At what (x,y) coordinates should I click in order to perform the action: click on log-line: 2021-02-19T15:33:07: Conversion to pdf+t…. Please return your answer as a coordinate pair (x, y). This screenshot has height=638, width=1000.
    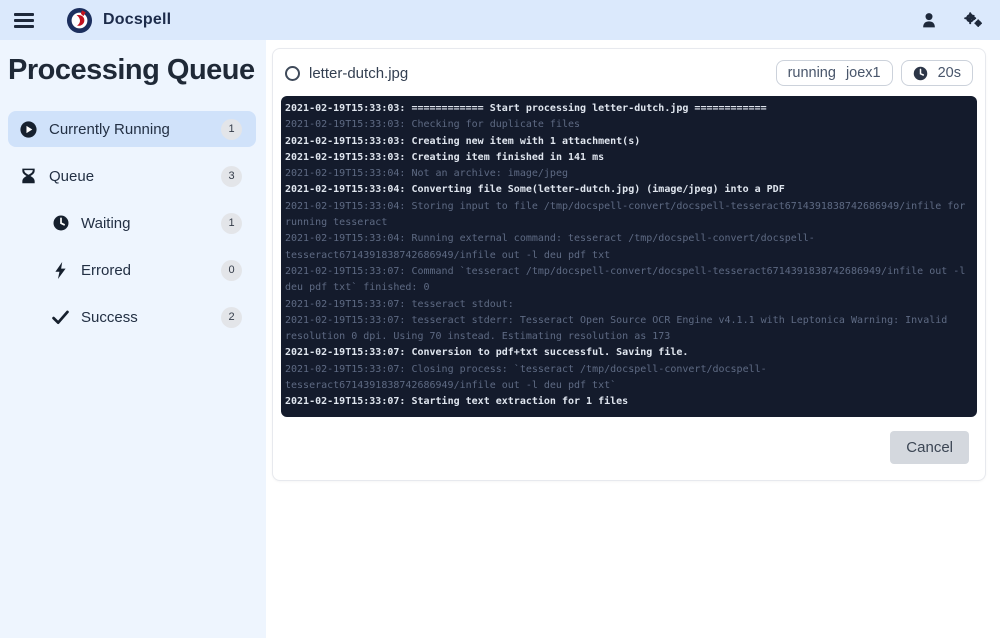
    Looking at the image, I should click on (629, 353).